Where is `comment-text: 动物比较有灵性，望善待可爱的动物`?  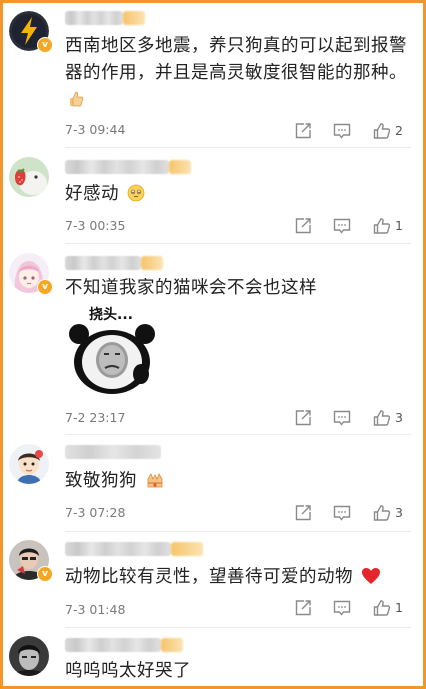
comment-text: 动物比较有灵性，望善待可爱的动物 is located at coordinates (238, 579).